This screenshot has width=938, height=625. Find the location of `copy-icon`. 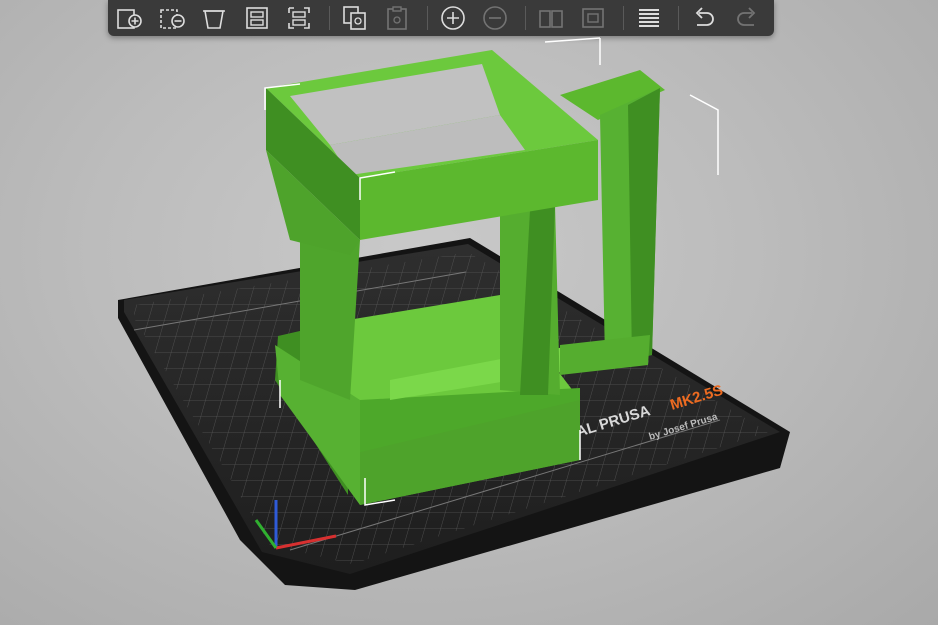

copy-icon is located at coordinates (354, 18).